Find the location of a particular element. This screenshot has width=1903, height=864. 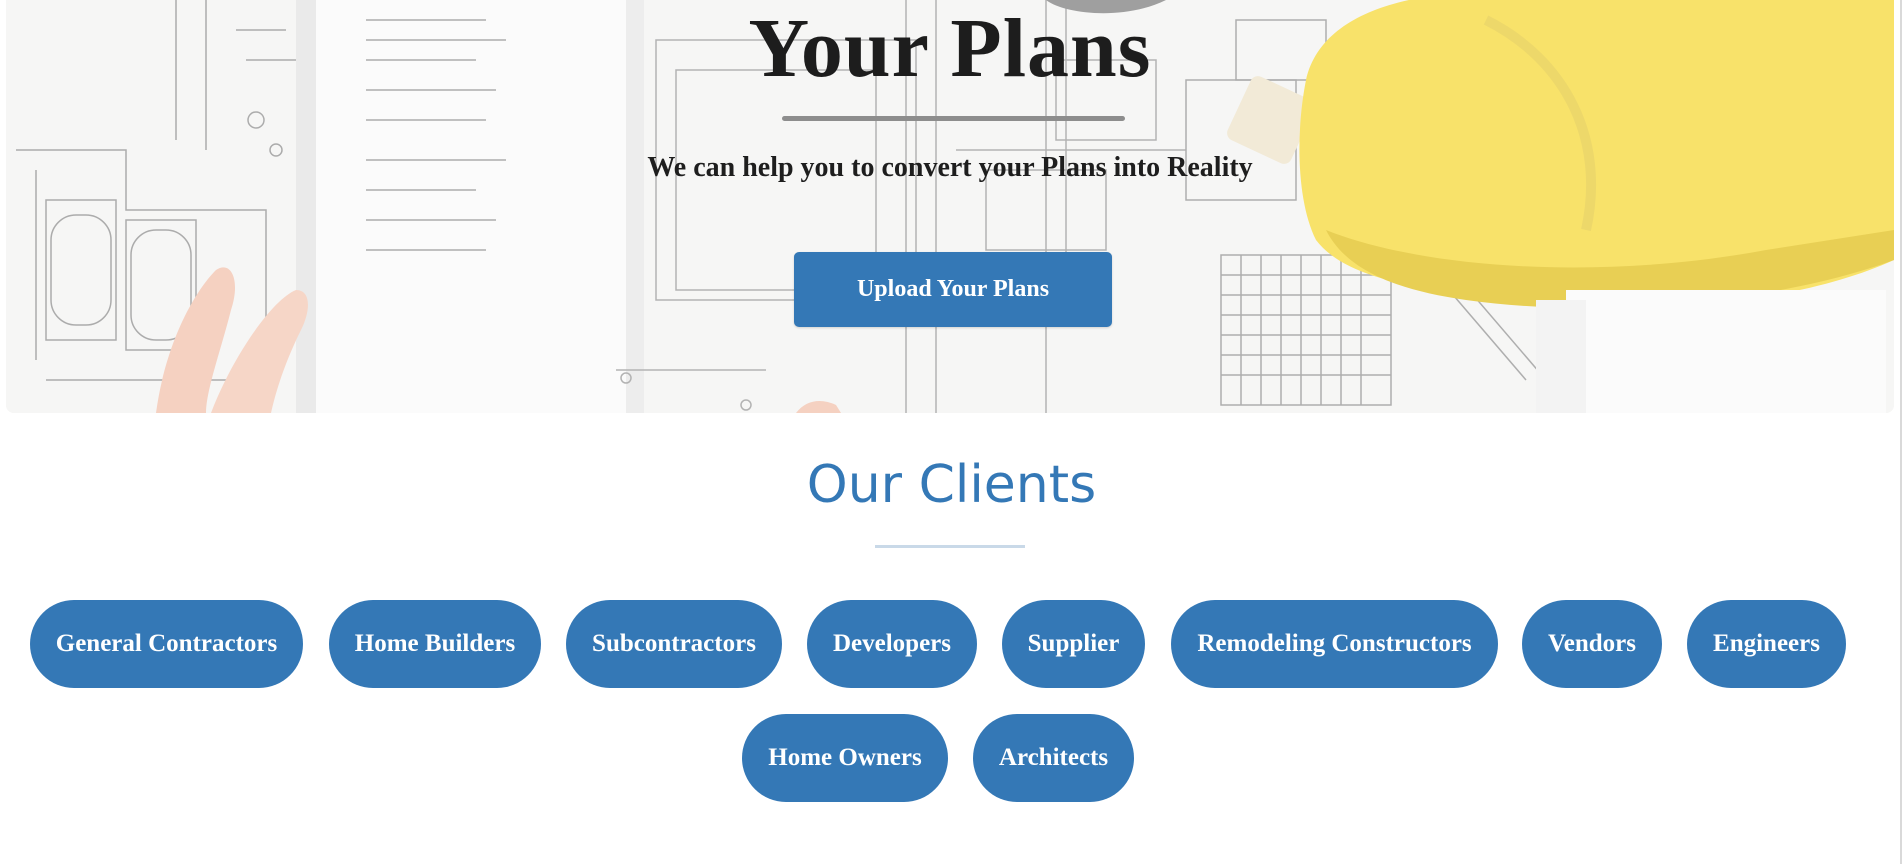

client-remodeling-constructors: Remodeling Constructors is located at coordinates (1334, 644).